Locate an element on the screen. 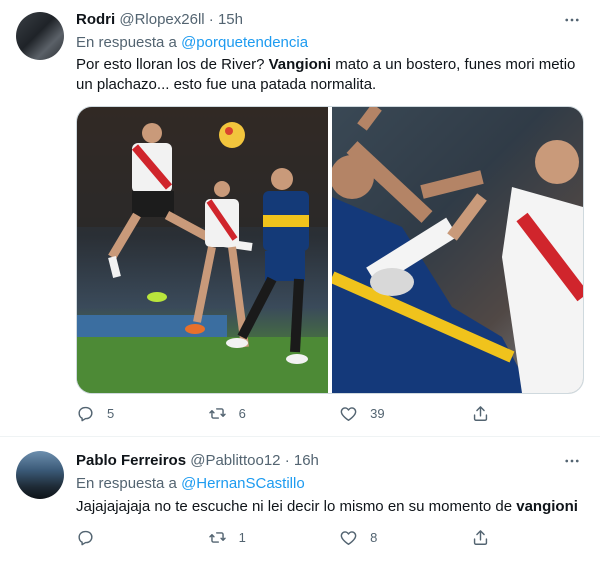 This screenshot has width=600, height=561. display-name: Rodri is located at coordinates (95, 19).